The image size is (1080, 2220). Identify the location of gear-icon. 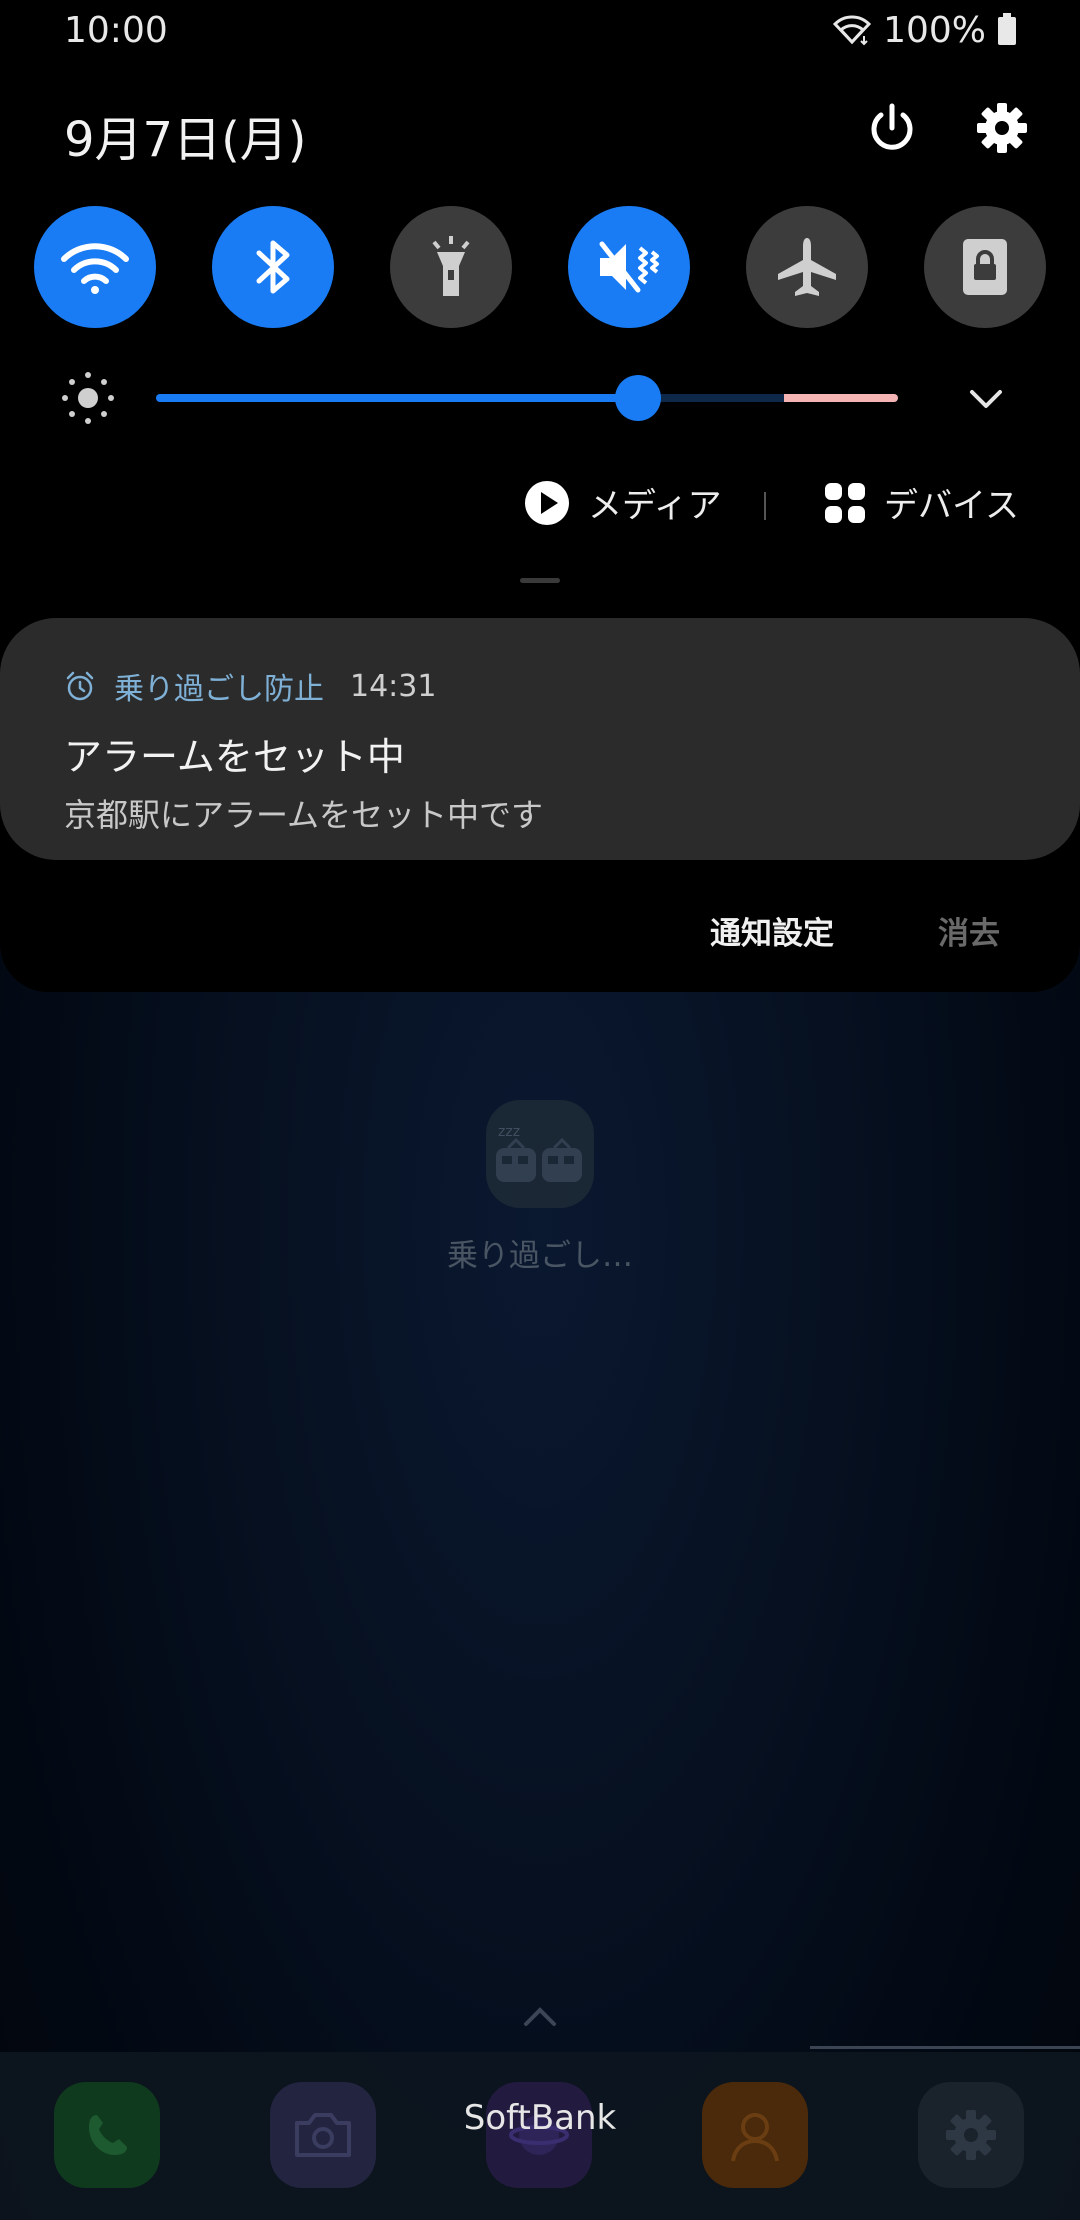
(1002, 128).